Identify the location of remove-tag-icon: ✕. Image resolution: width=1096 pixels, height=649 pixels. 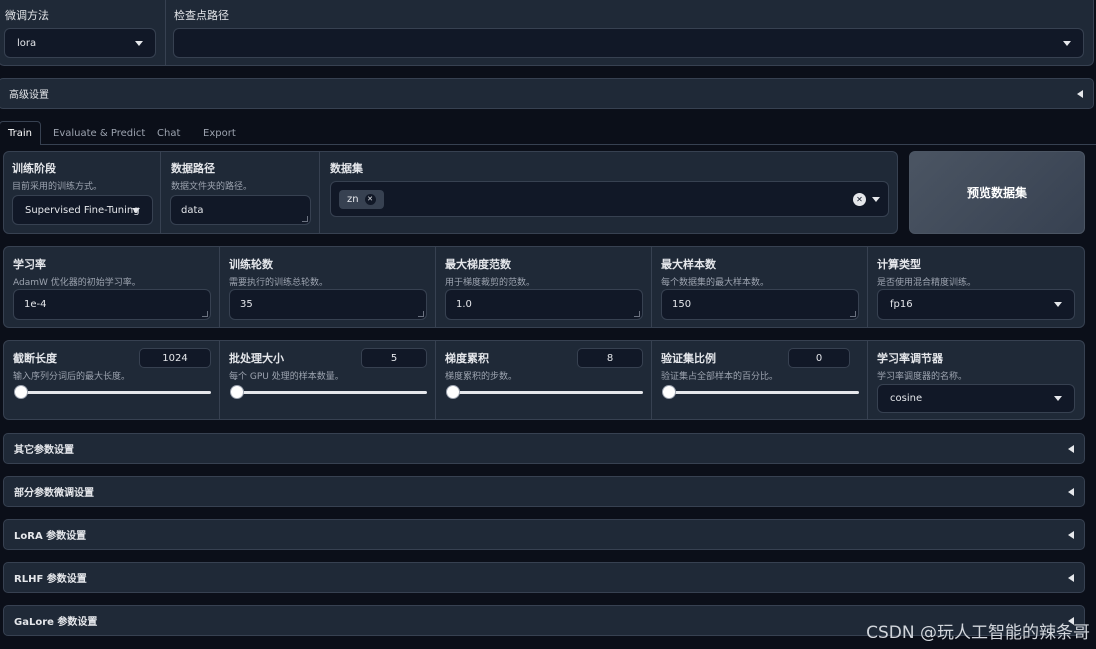
(370, 199).